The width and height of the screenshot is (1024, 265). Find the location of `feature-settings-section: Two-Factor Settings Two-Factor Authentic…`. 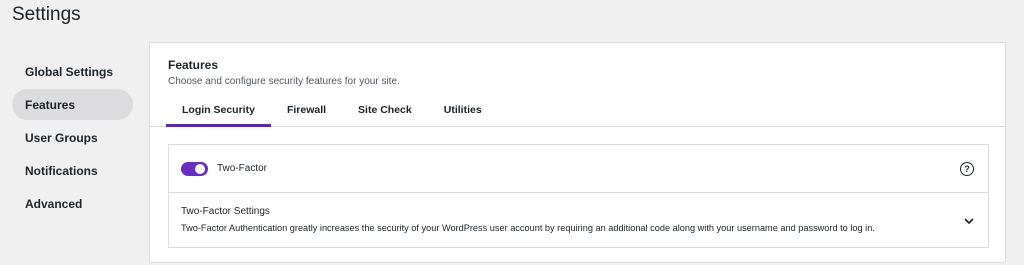

feature-settings-section: Two-Factor Settings Two-Factor Authentic… is located at coordinates (578, 213).